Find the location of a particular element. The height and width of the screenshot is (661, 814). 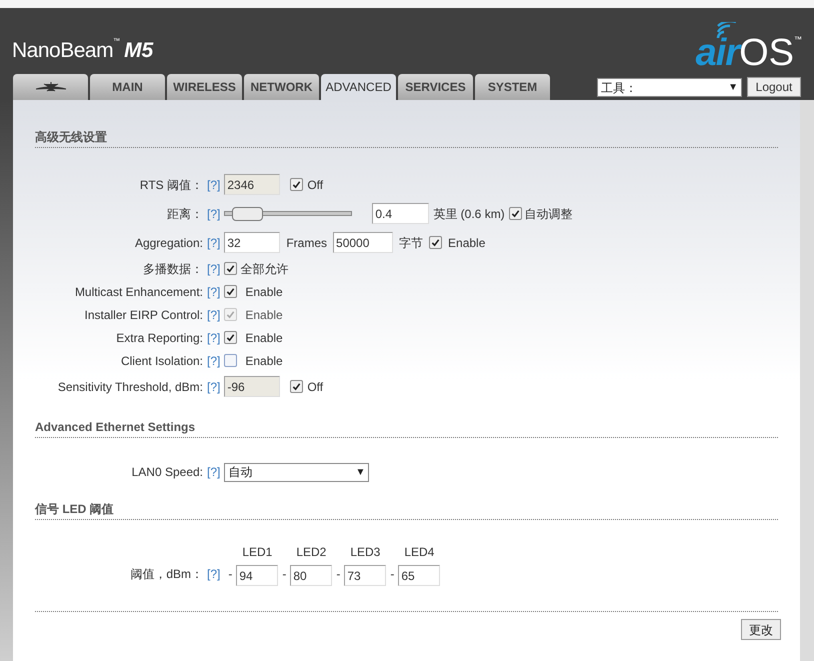

field-label: 多播数据： is located at coordinates (172, 269).